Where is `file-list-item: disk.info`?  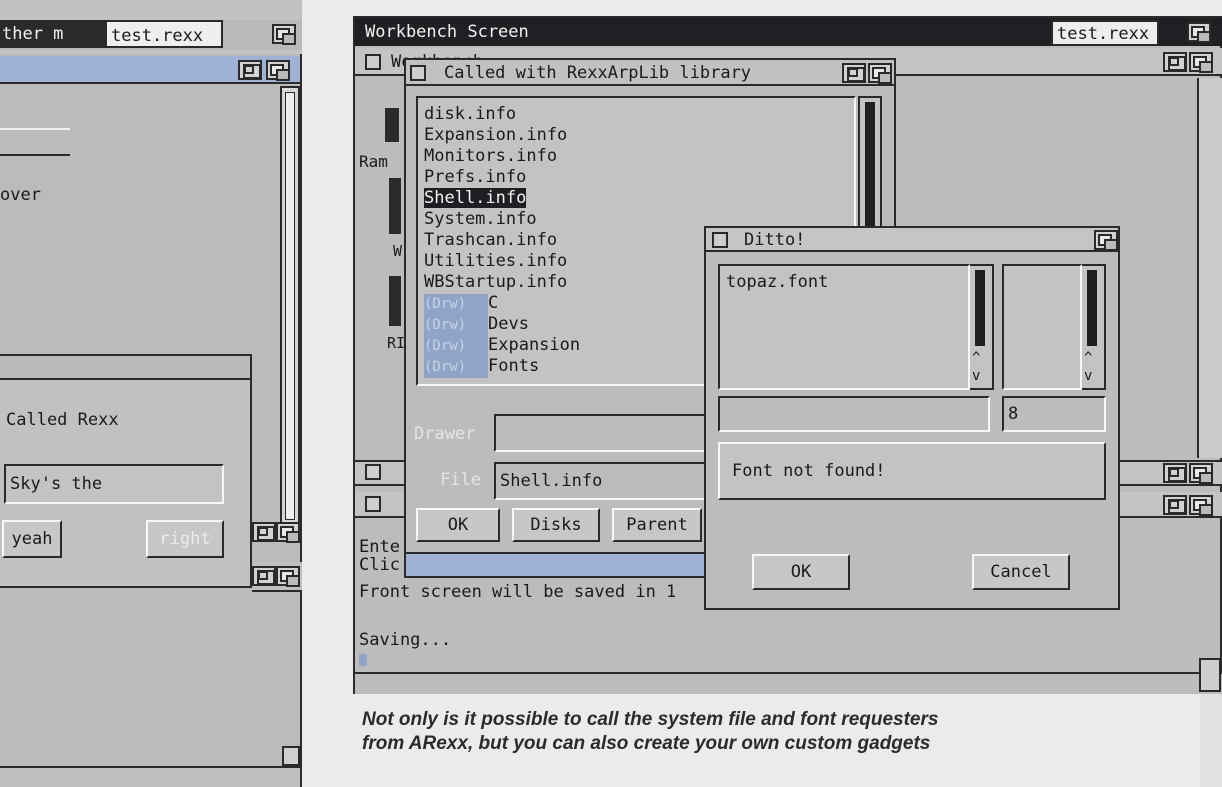
file-list-item: disk.info is located at coordinates (502, 114).